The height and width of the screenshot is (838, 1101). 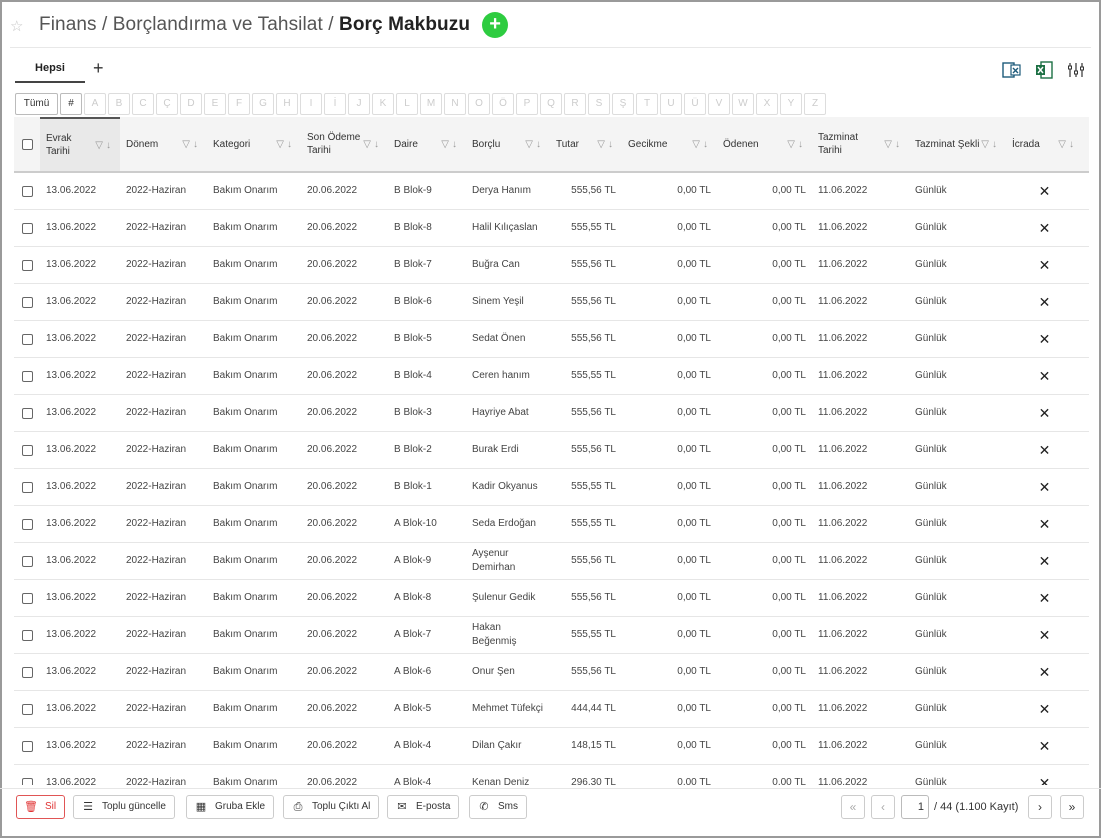 What do you see at coordinates (455, 104) in the screenshot?
I see `letter-button: N` at bounding box center [455, 104].